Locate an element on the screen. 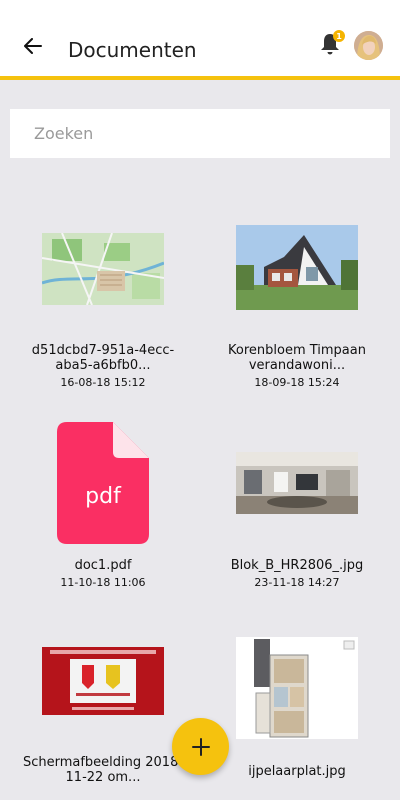 The image size is (400, 800). document-date: 16-08-18 15:12 is located at coordinates (103, 382).